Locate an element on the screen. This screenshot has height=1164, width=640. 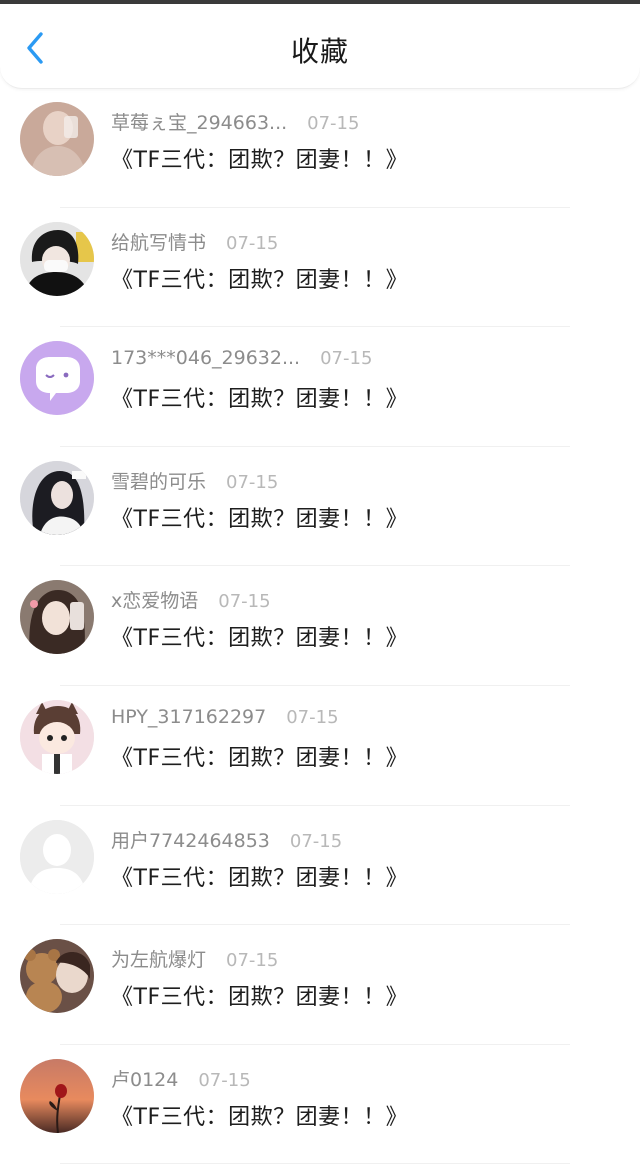
list-item: 给航写情书 07-15 《TF三代：团欺？团妻！！》 is located at coordinates (320, 268).